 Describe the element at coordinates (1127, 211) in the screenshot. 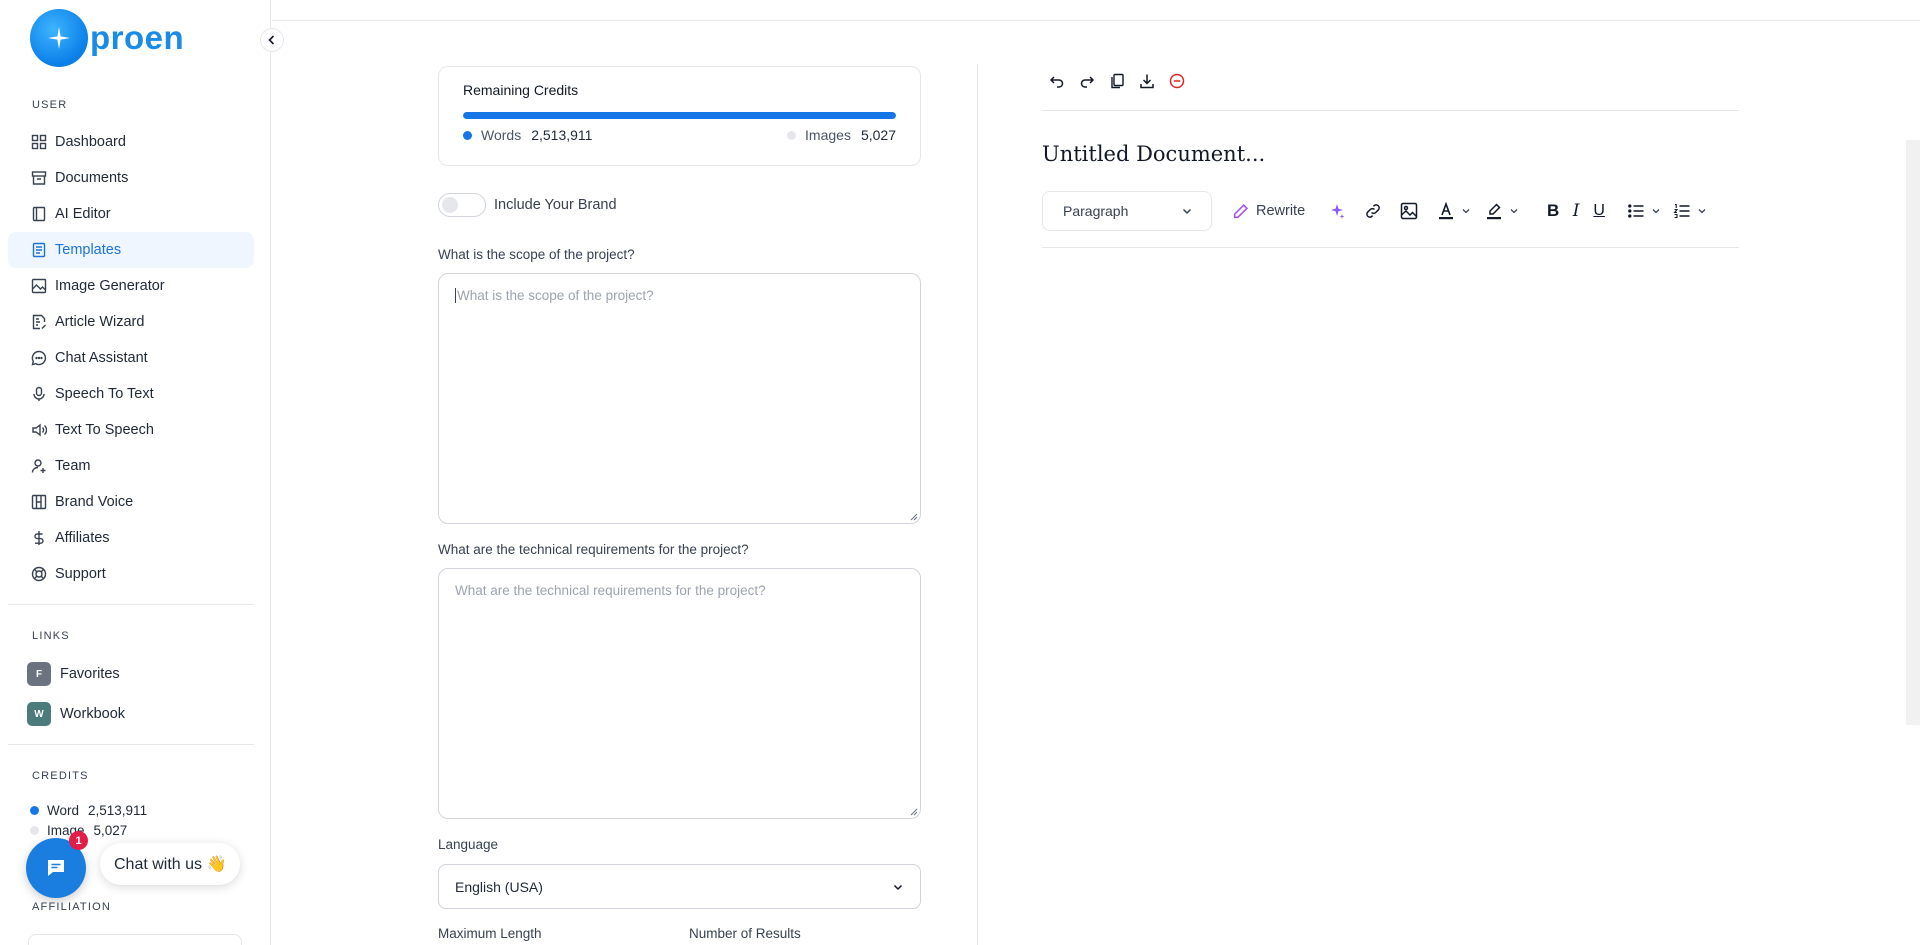

I see `paragraph-select: Paragraph` at that location.